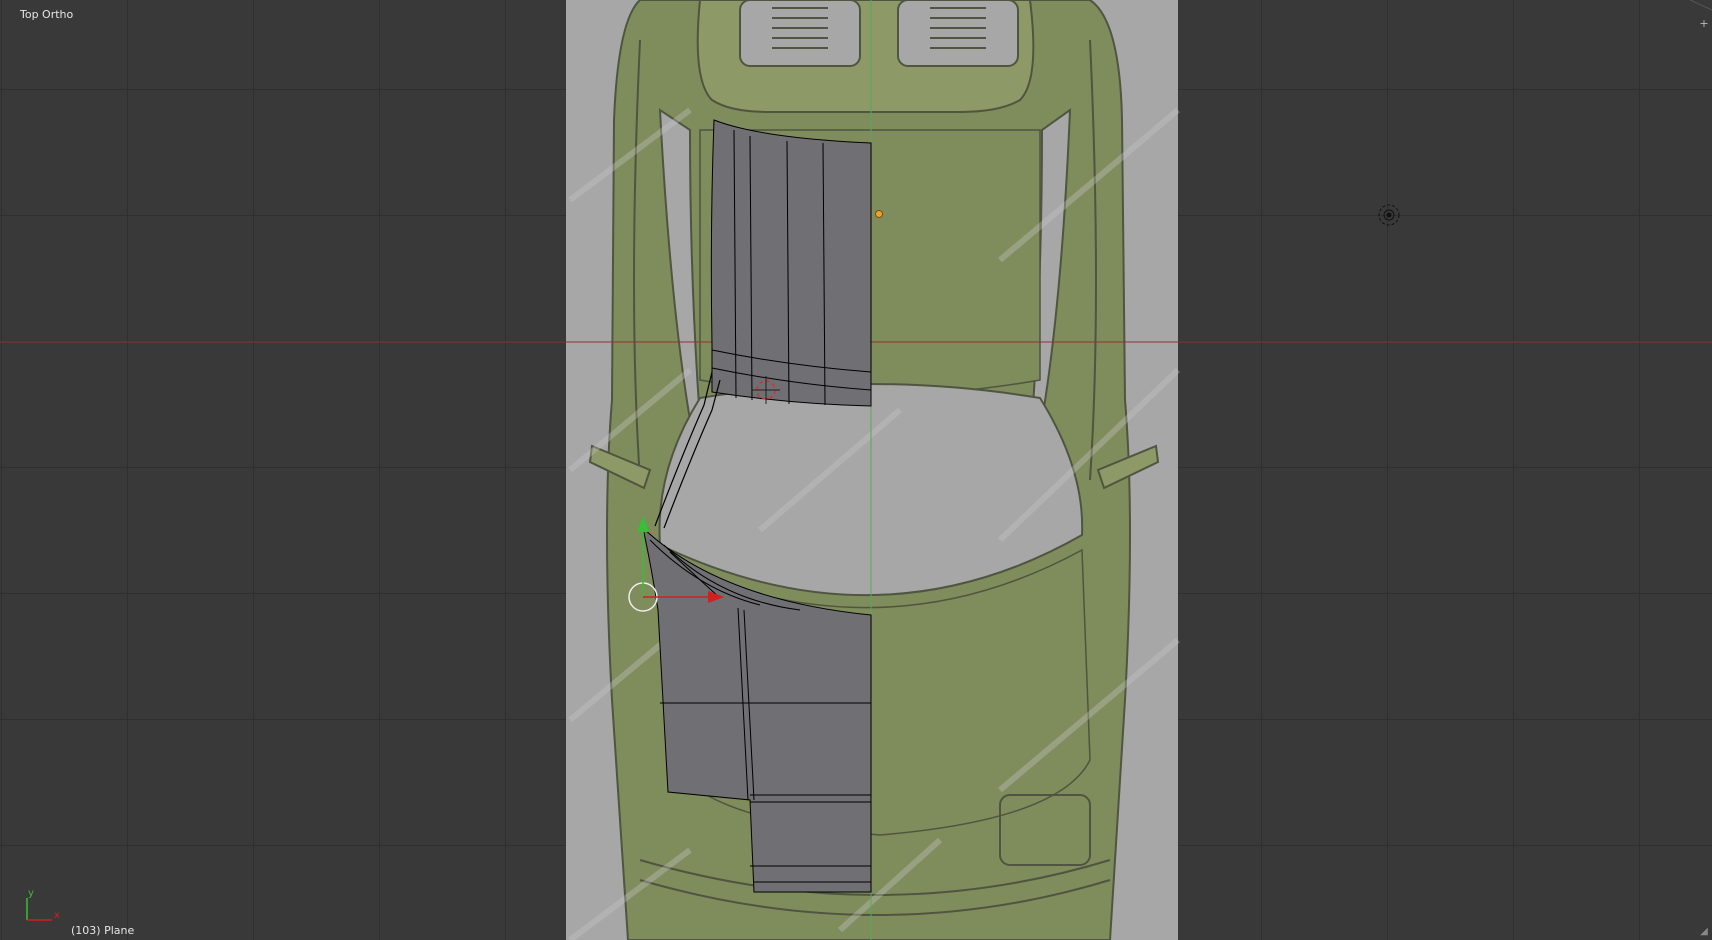 Image resolution: width=1712 pixels, height=940 pixels. I want to click on view-label: Top Ortho, so click(47, 14).